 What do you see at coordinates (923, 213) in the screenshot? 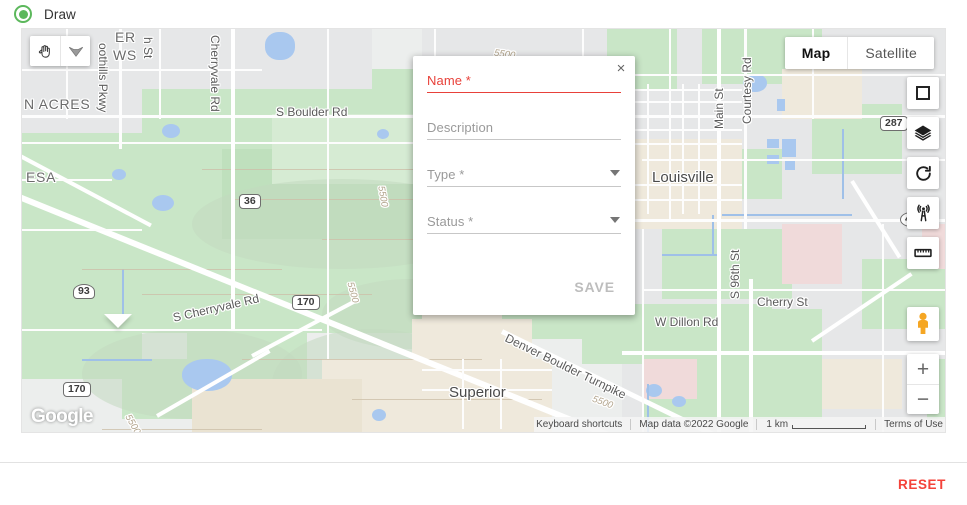
I see `antenna-tower-icon` at bounding box center [923, 213].